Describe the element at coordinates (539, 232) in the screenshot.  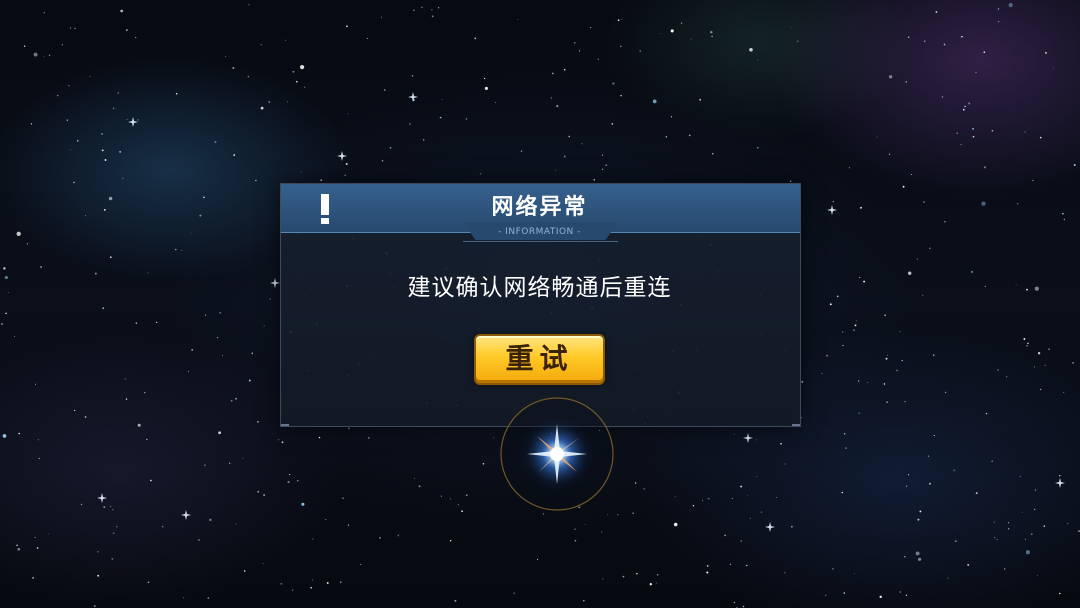
I see `dialog-subtitle: - INFORMATION -` at that location.